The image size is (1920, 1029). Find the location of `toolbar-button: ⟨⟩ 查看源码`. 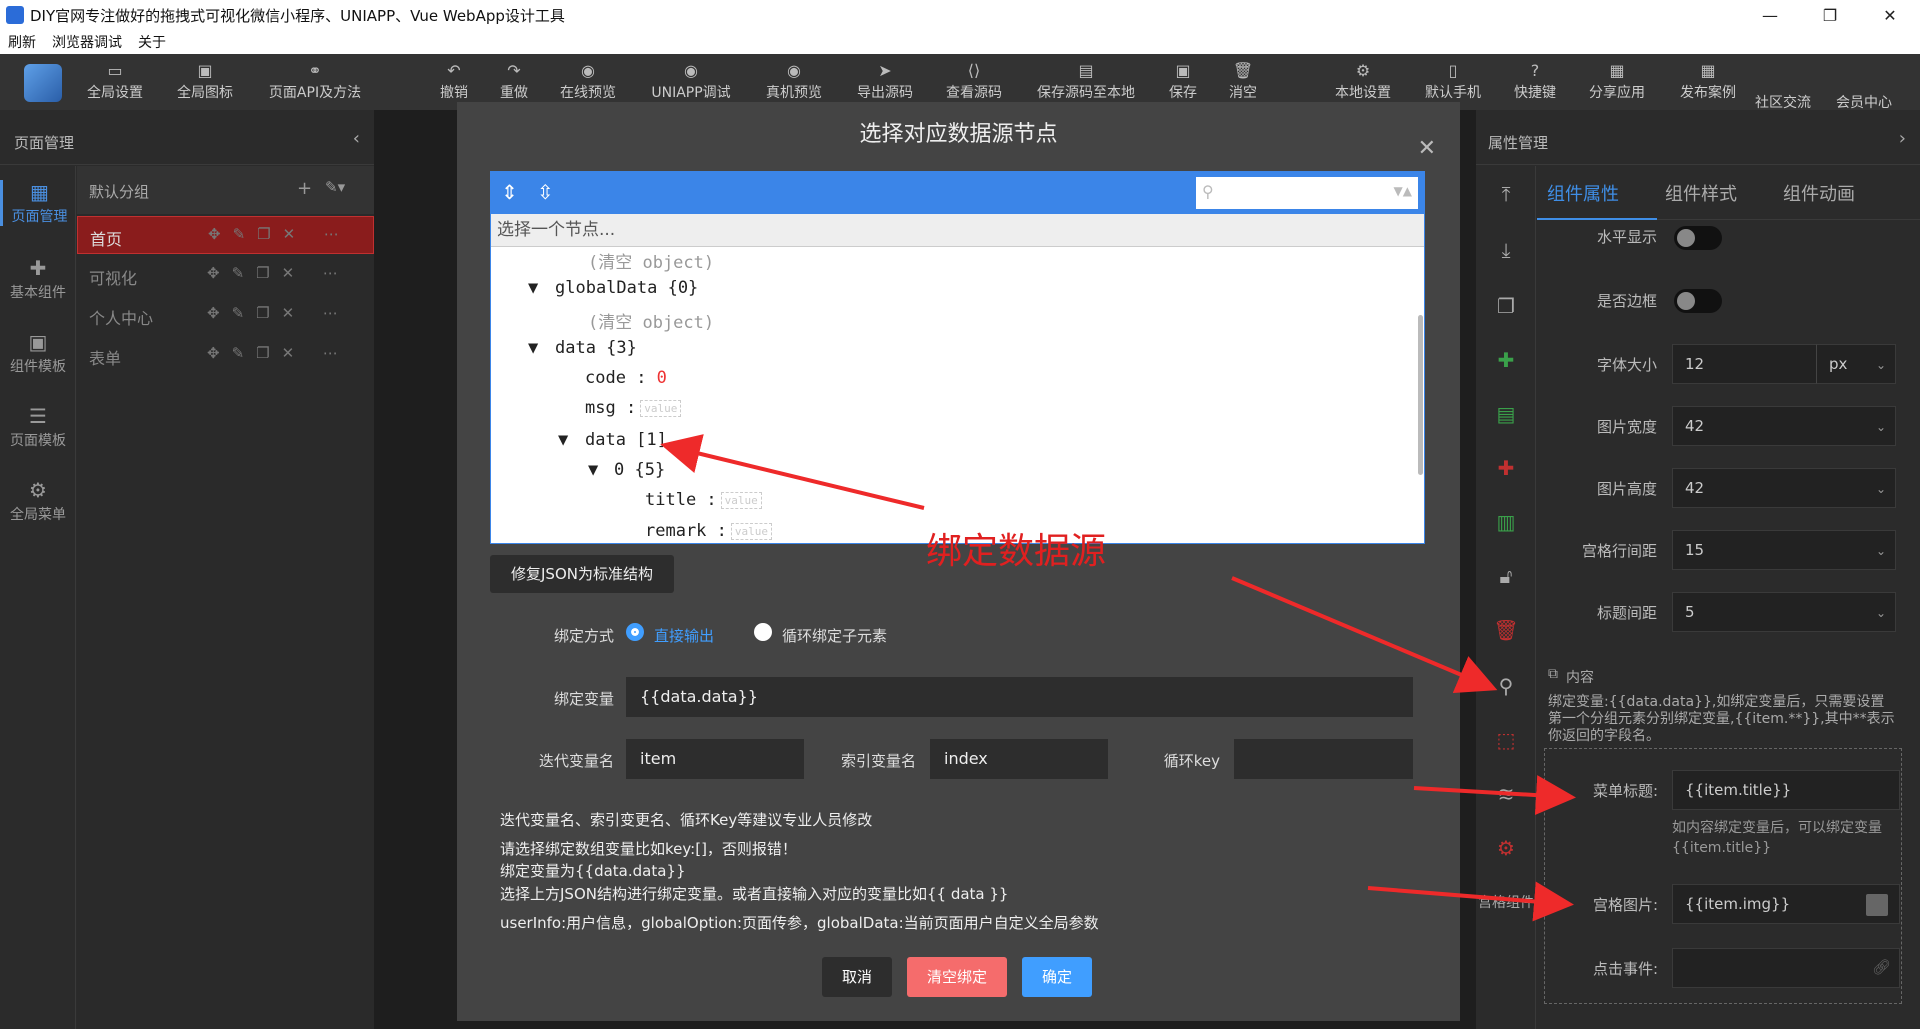

toolbar-button: ⟨⟩ 查看源码 is located at coordinates (974, 82).